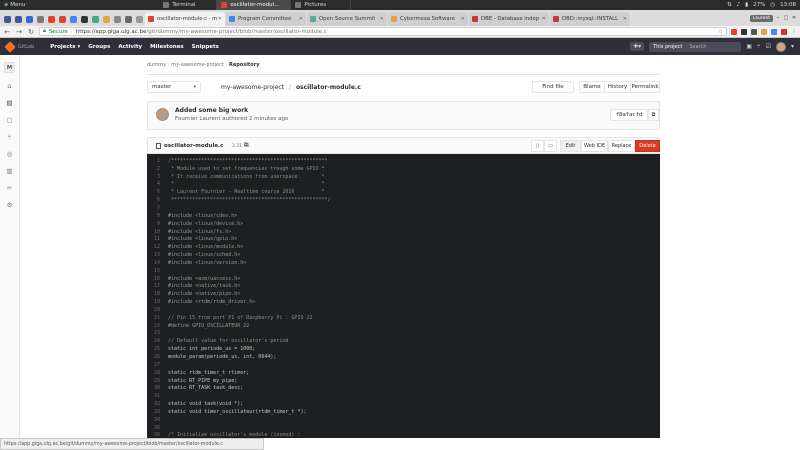 The height and width of the screenshot is (450, 800). What do you see at coordinates (157, 286) in the screenshot?
I see `line-number: 17` at bounding box center [157, 286].